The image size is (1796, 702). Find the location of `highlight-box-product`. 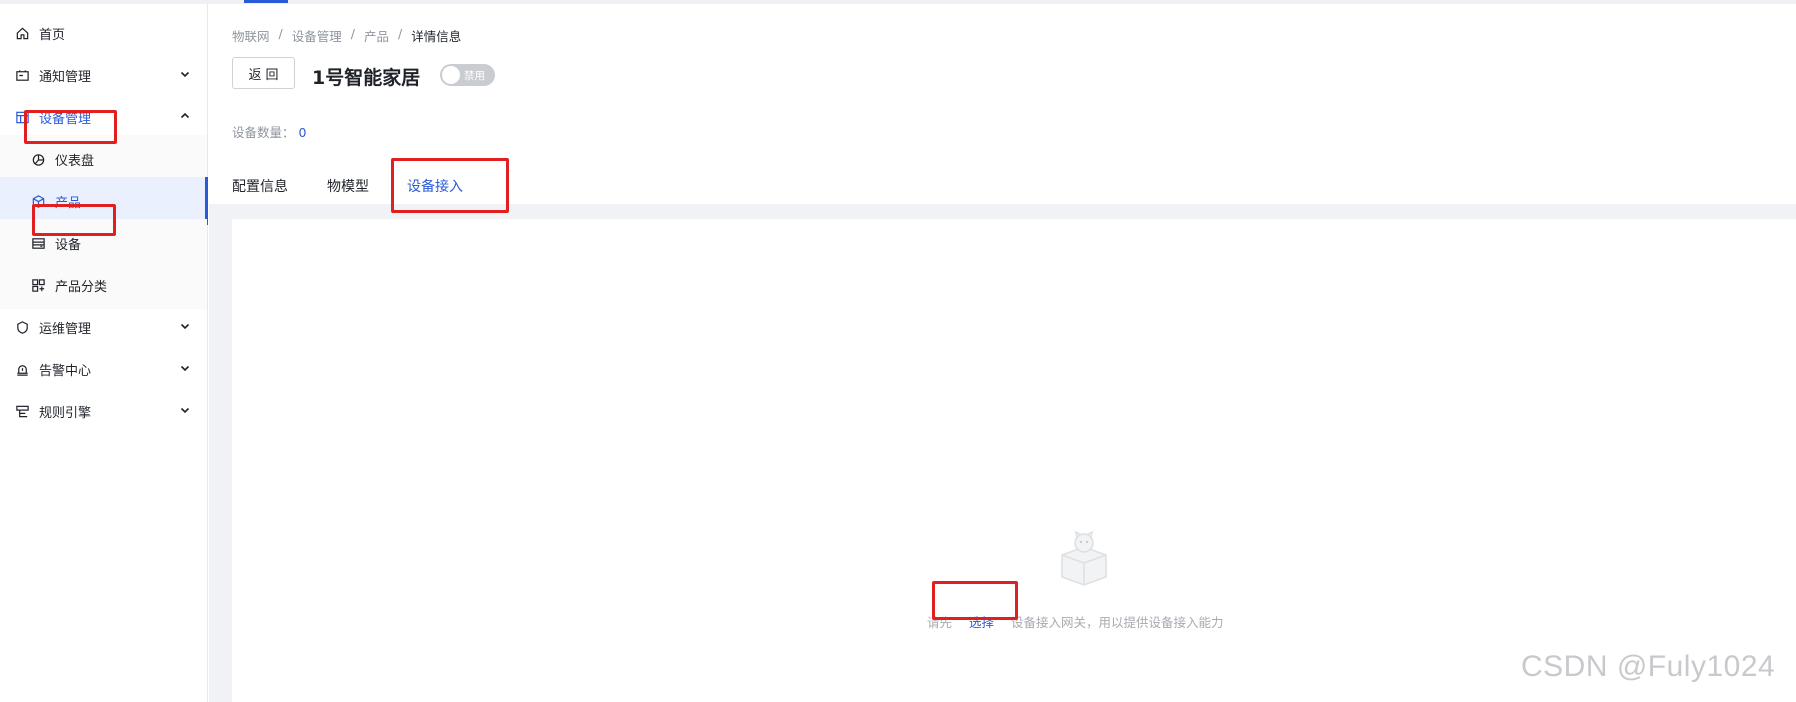

highlight-box-product is located at coordinates (74, 220).